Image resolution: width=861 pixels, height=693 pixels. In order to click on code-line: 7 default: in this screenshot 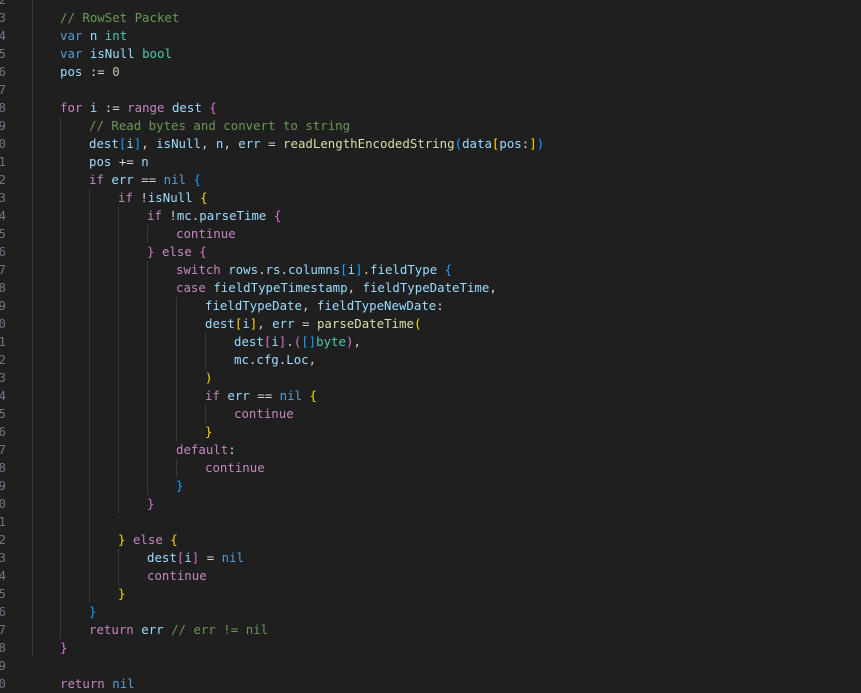, I will do `click(430, 450)`.